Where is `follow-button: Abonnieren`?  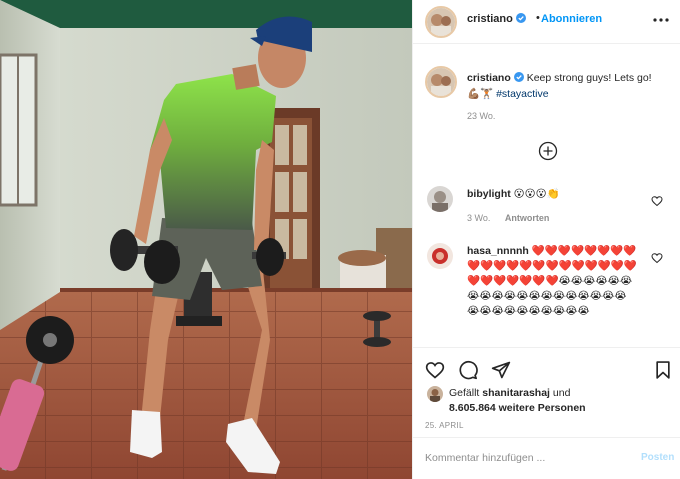 follow-button: Abonnieren is located at coordinates (571, 19).